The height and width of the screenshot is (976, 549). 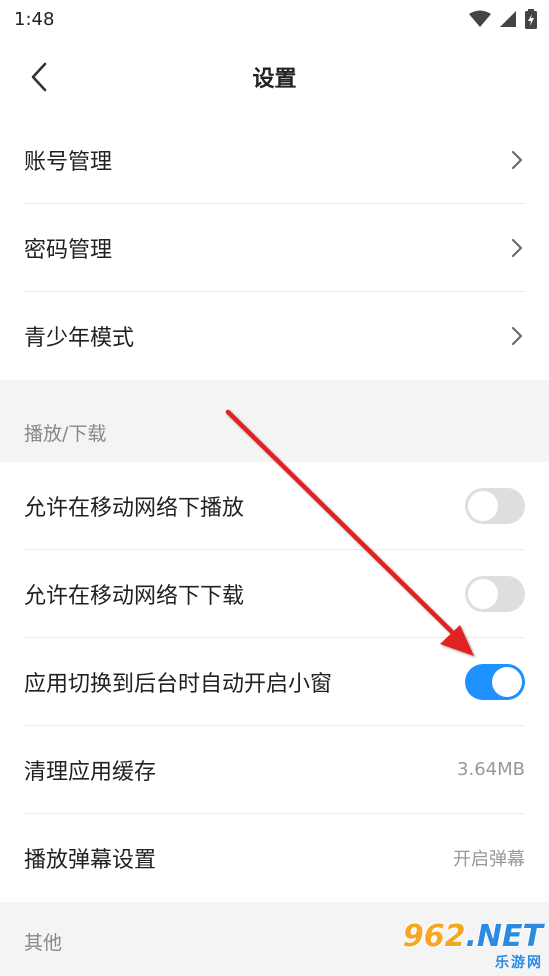 I want to click on signal-icon, so click(x=508, y=19).